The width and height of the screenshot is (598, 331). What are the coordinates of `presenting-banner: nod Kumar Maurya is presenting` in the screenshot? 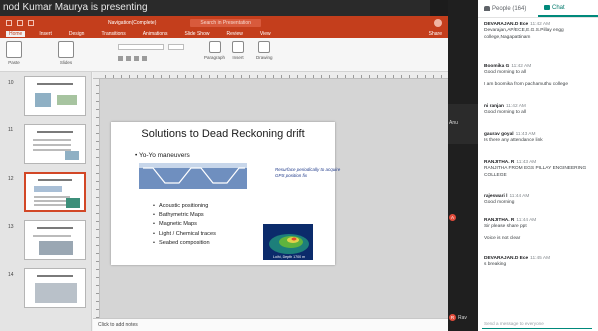 It's located at (215, 8).